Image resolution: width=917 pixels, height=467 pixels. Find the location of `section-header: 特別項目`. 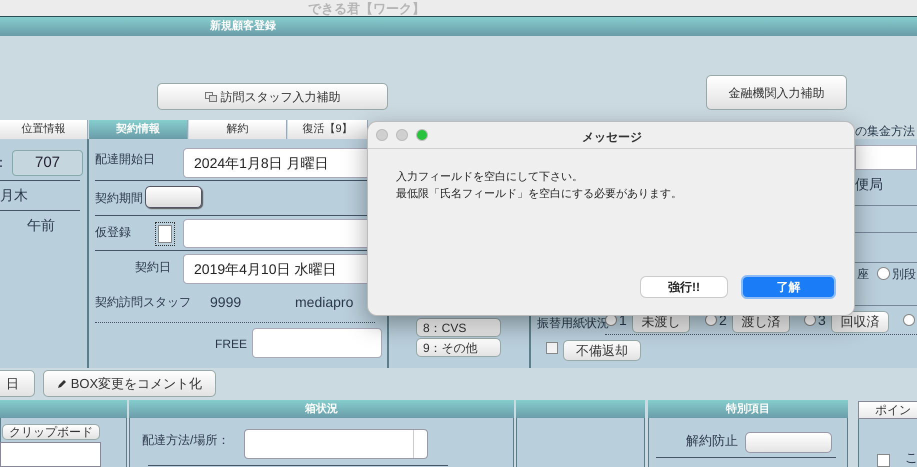

section-header: 特別項目 is located at coordinates (748, 409).